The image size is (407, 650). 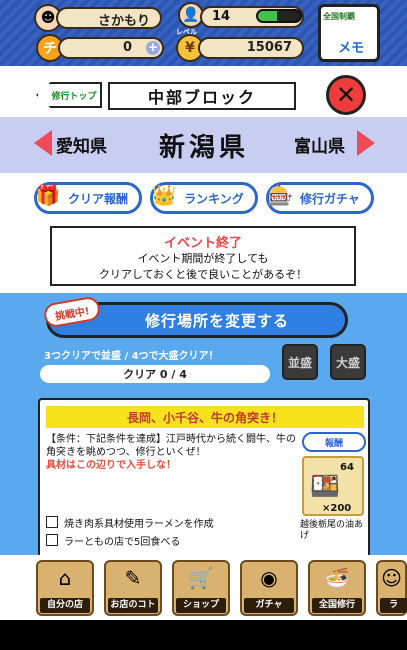 What do you see at coordinates (202, 243) in the screenshot?
I see `event-title: イベント終了` at bounding box center [202, 243].